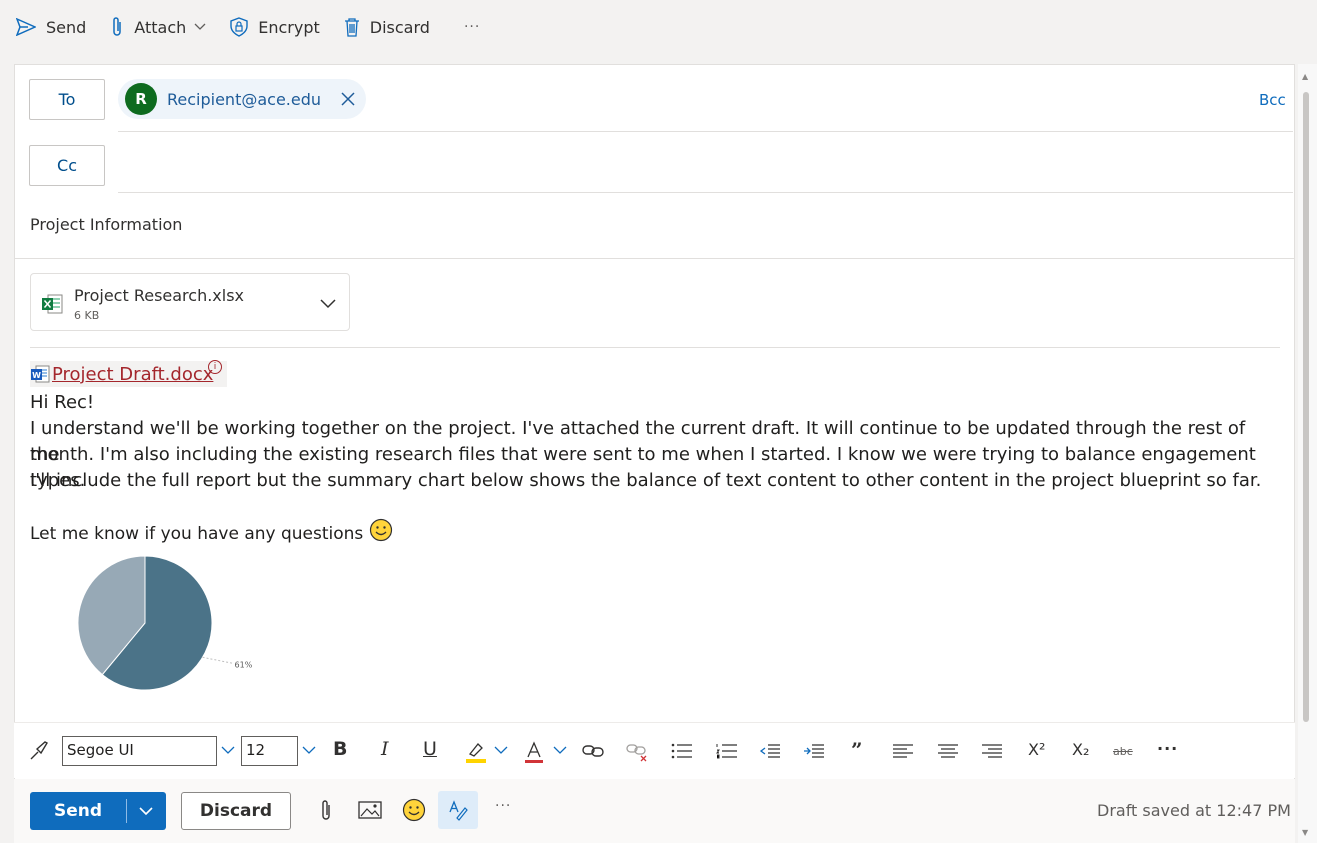  What do you see at coordinates (66, 27) in the screenshot?
I see `toolbar-send-label: Send` at bounding box center [66, 27].